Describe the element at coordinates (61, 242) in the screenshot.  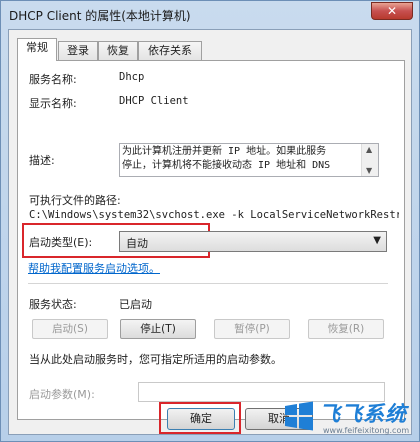
I see `startup-type-label: 启动类型(E):` at that location.